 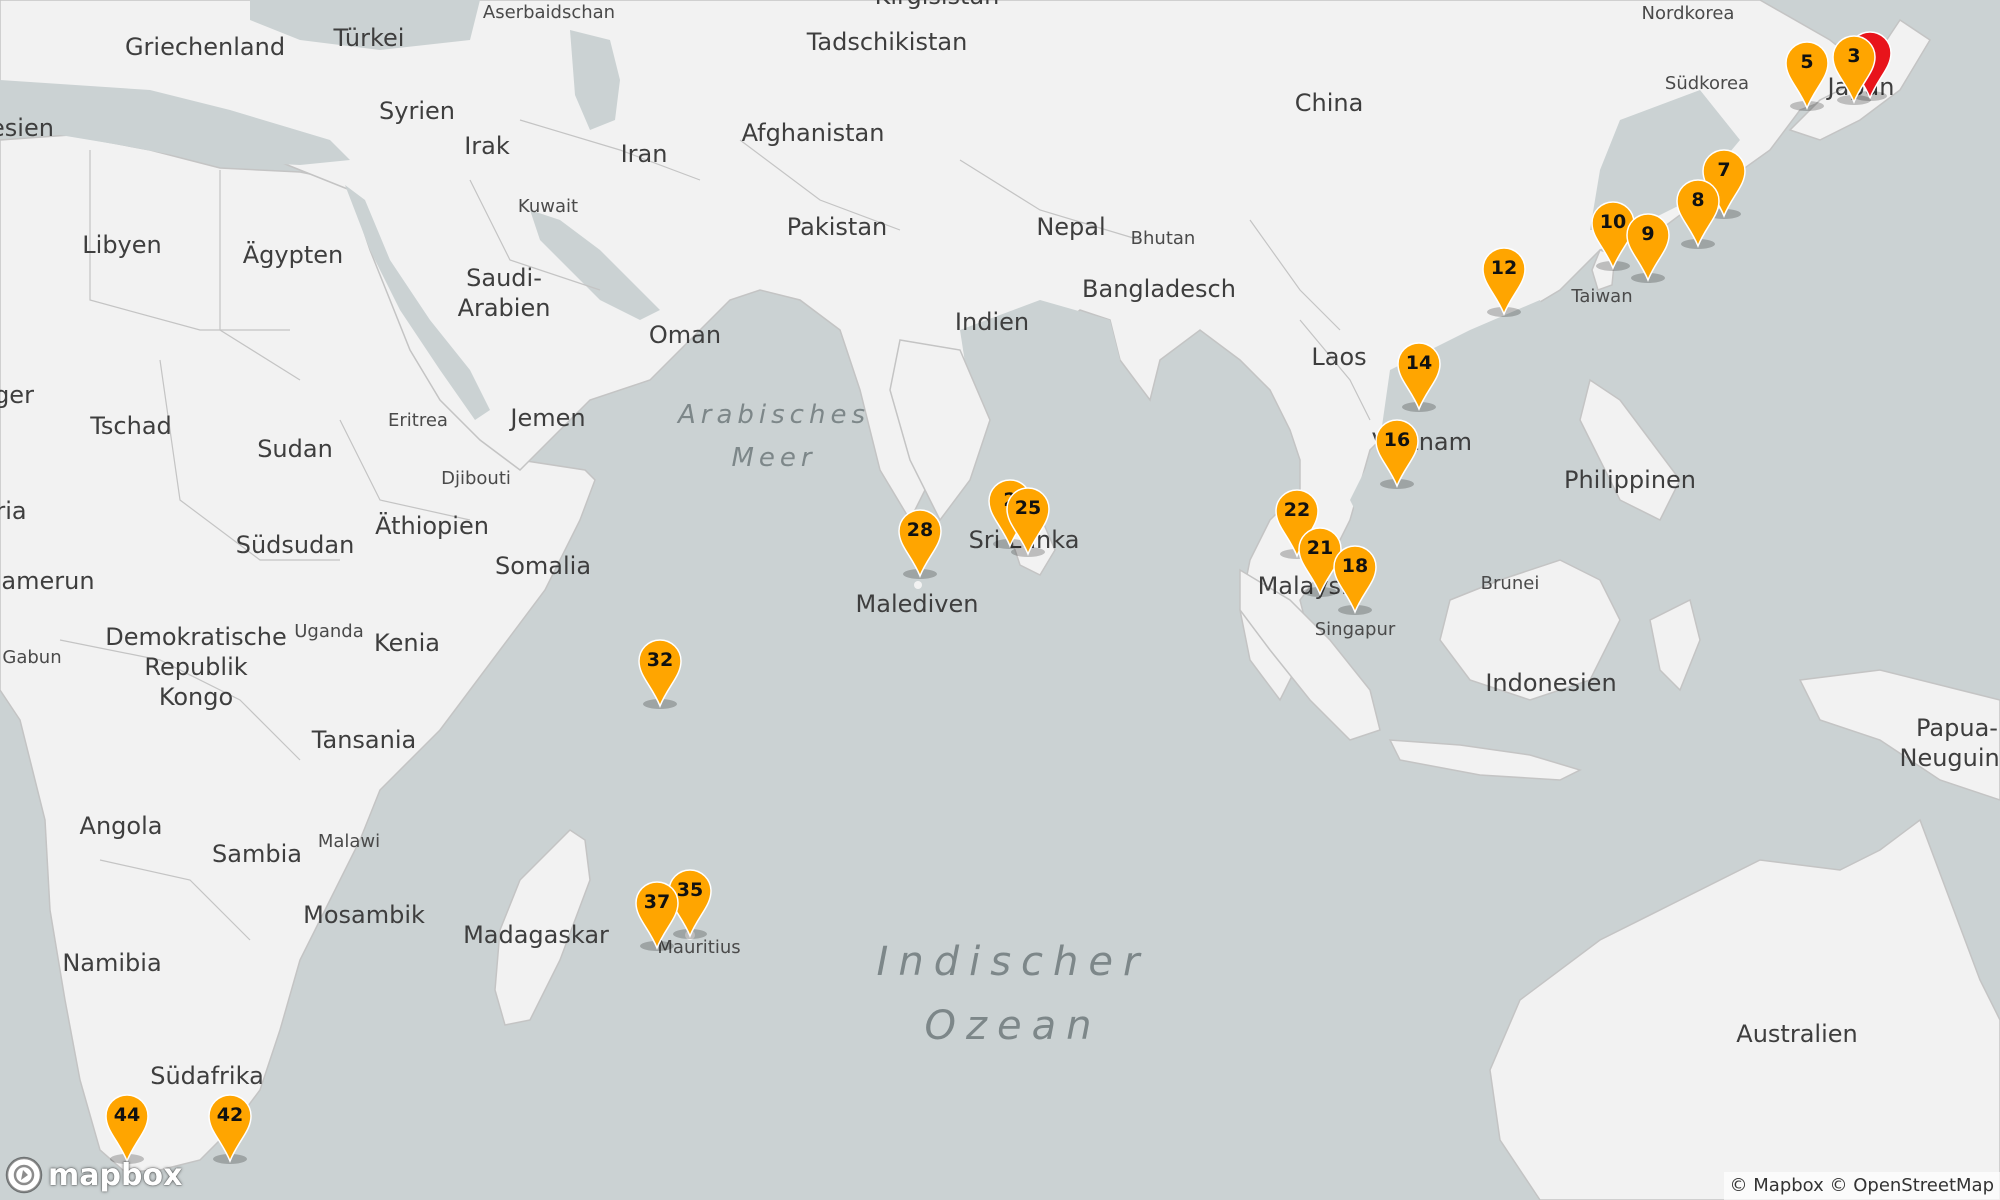 What do you see at coordinates (536, 935) in the screenshot?
I see `label-madagaskar: Madagaskar` at bounding box center [536, 935].